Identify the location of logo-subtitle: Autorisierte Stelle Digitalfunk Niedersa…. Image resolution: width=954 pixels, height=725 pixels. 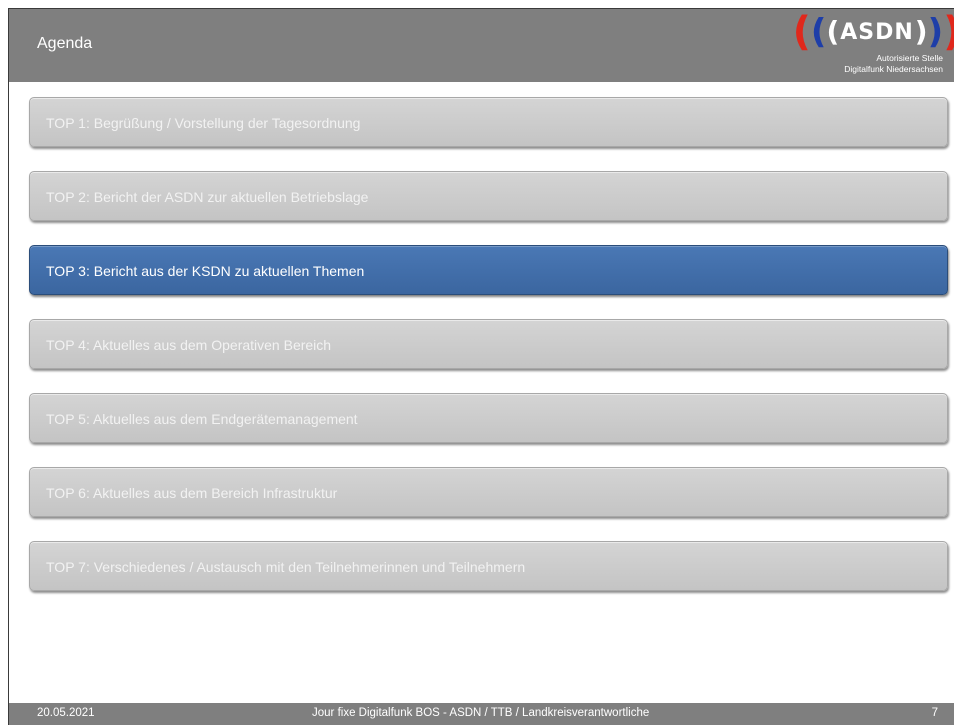
(863, 64).